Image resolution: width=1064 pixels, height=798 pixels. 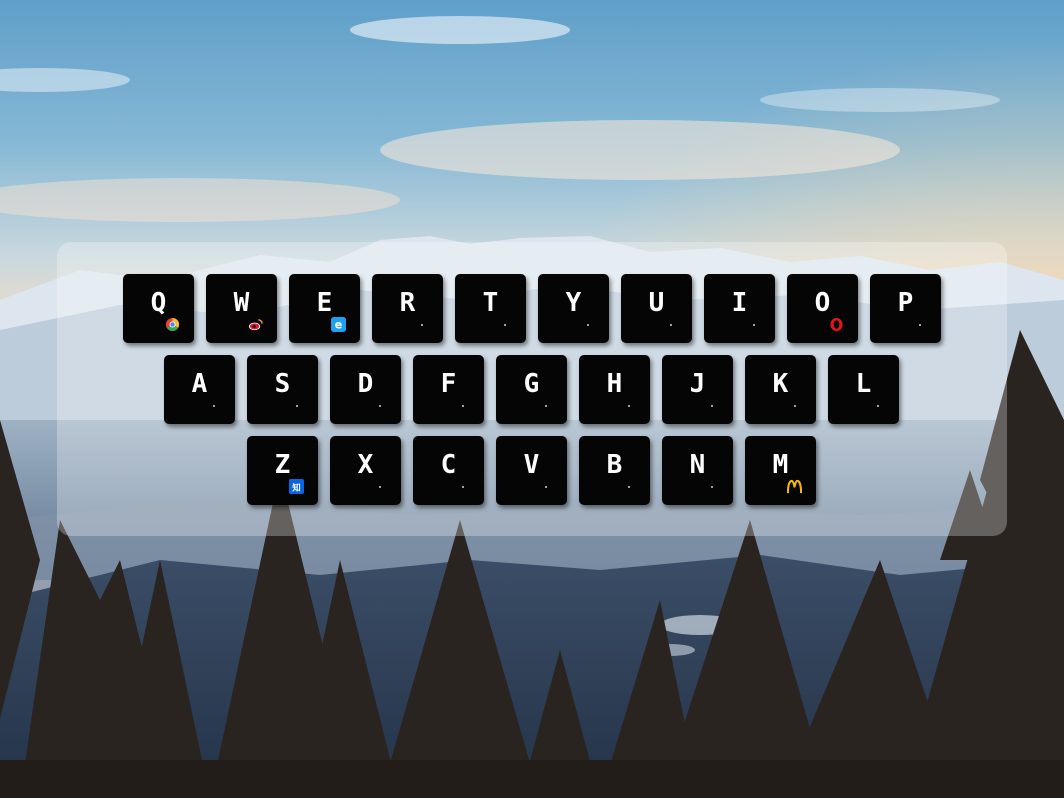 I want to click on key-w: W, so click(x=241, y=308).